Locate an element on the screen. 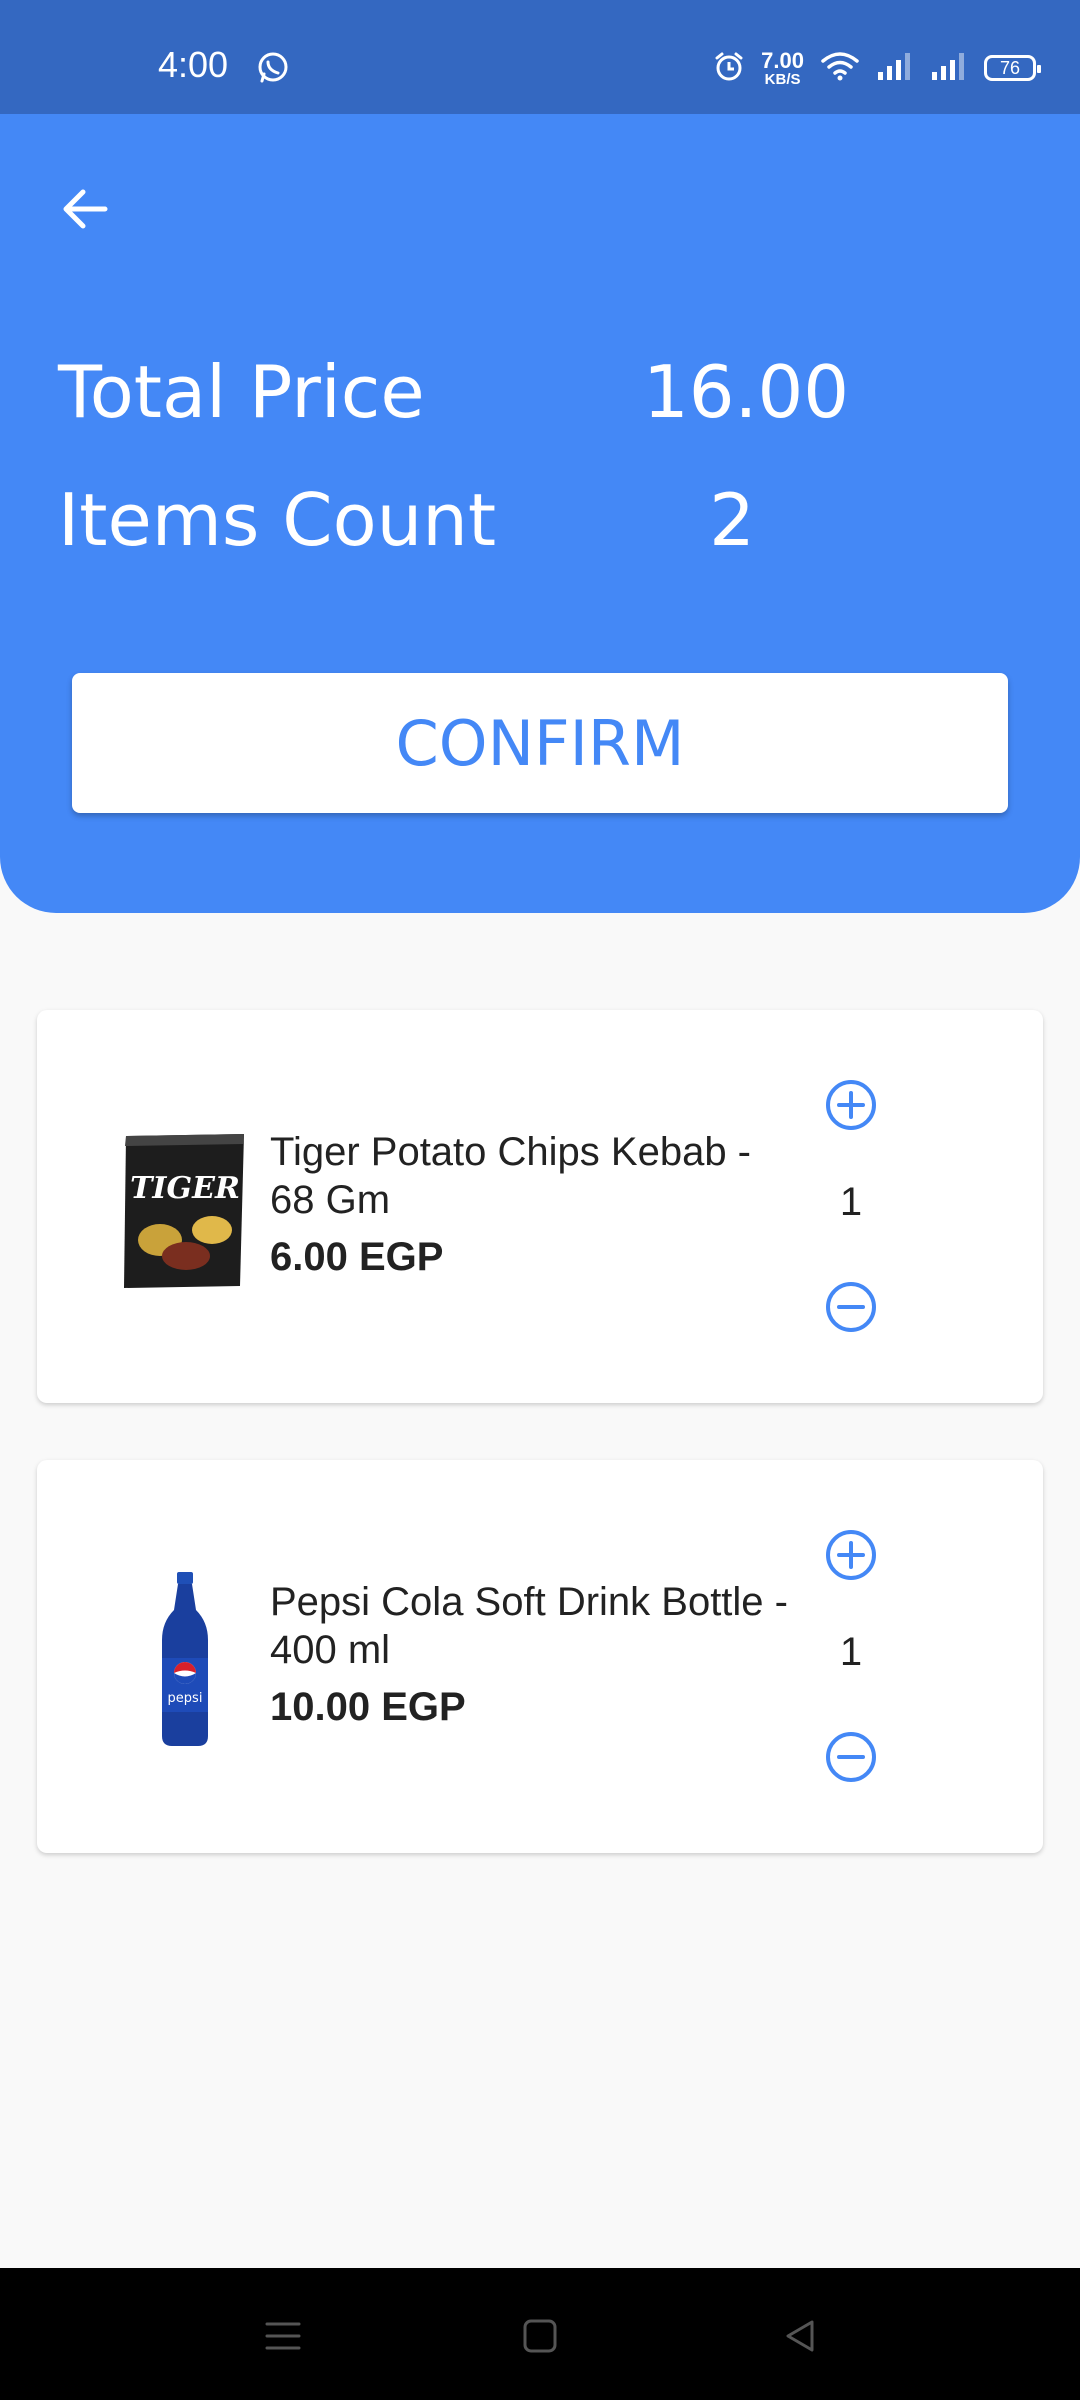  product-brand-text: TIGER is located at coordinates (185, 1188).